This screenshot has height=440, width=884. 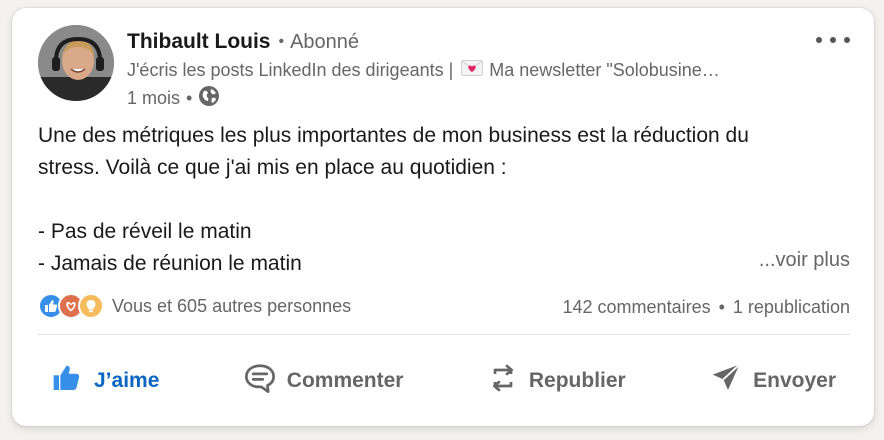 I want to click on insightful-icon, so click(x=91, y=306).